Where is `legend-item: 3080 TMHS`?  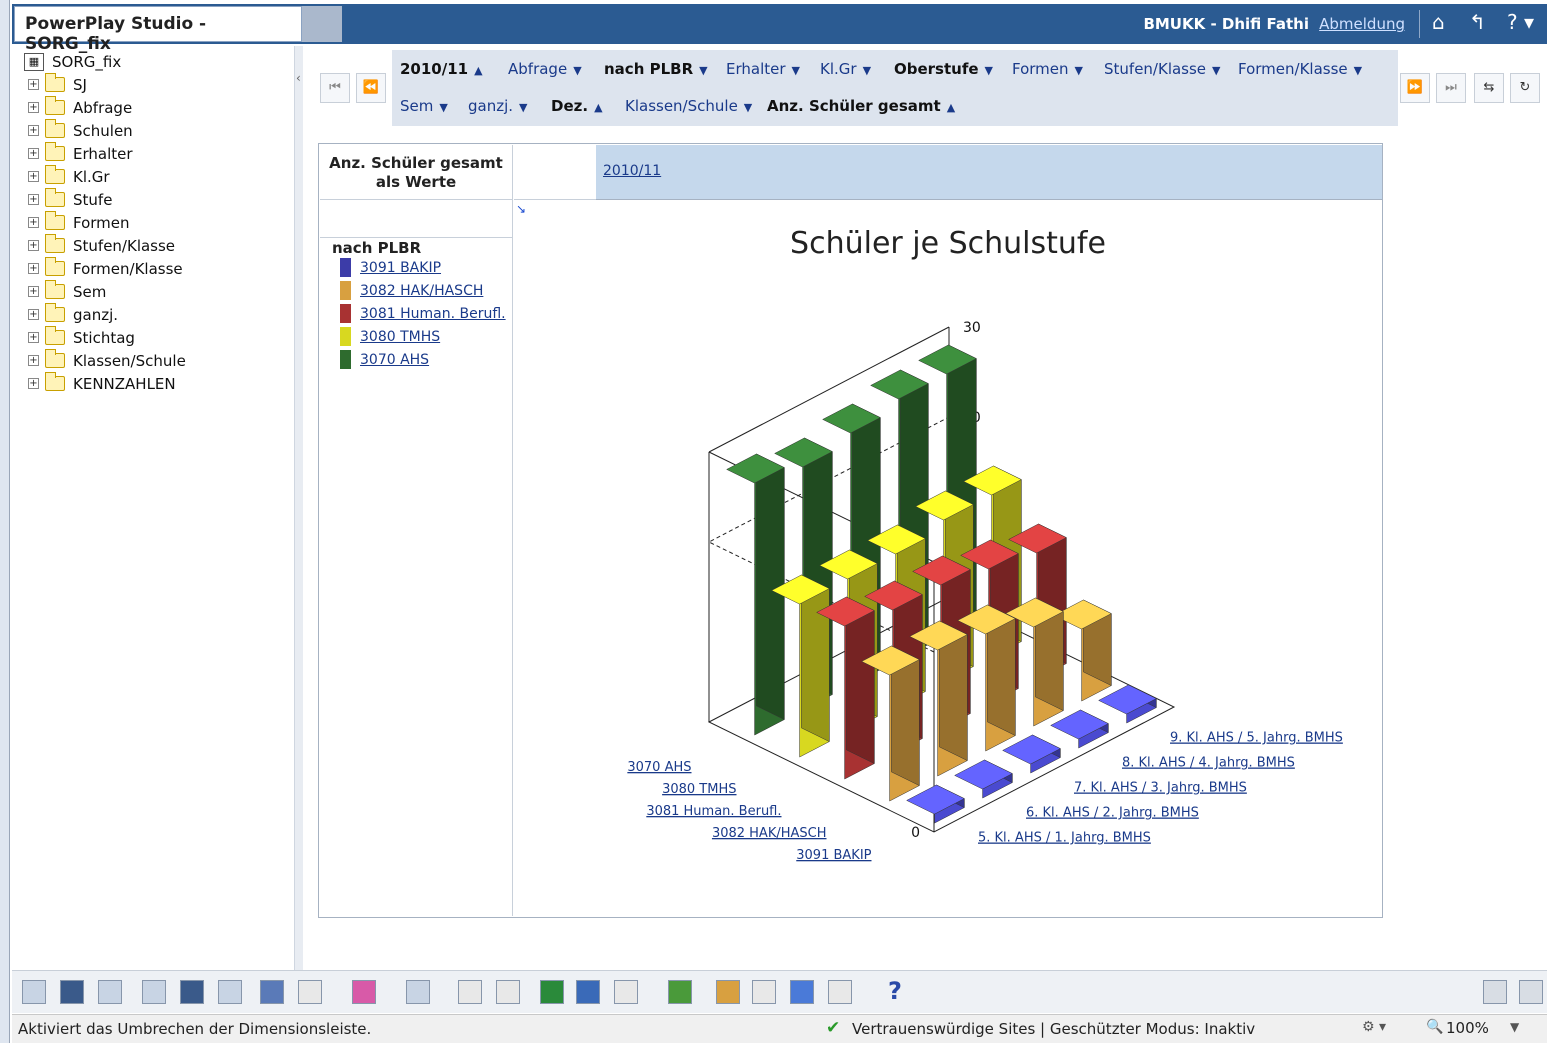 legend-item: 3080 TMHS is located at coordinates (390, 336).